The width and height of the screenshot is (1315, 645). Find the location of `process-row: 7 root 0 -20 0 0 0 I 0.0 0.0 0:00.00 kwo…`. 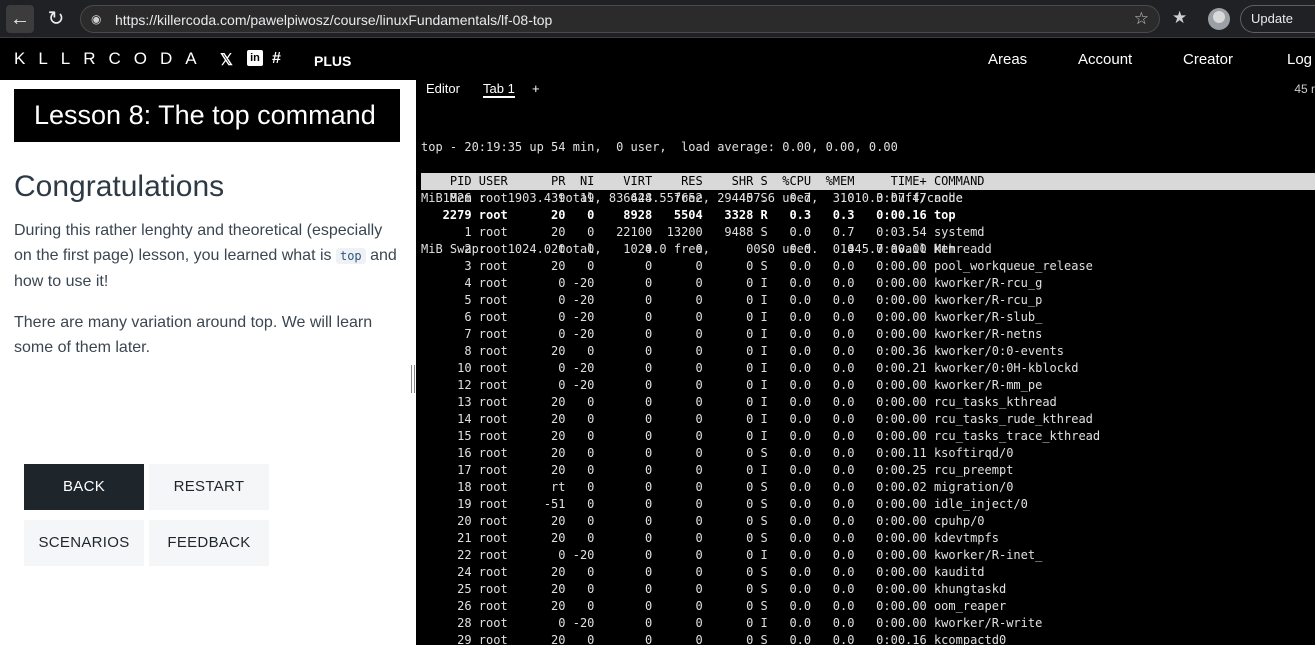

process-row: 7 root 0 -20 0 0 0 I 0.0 0.0 0:00.00 kwo… is located at coordinates (732, 334).